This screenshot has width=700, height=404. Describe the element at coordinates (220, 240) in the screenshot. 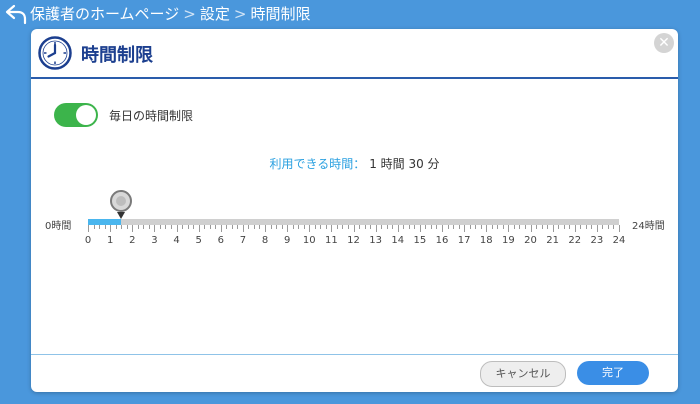

I see `slider-tick-label: 6` at that location.